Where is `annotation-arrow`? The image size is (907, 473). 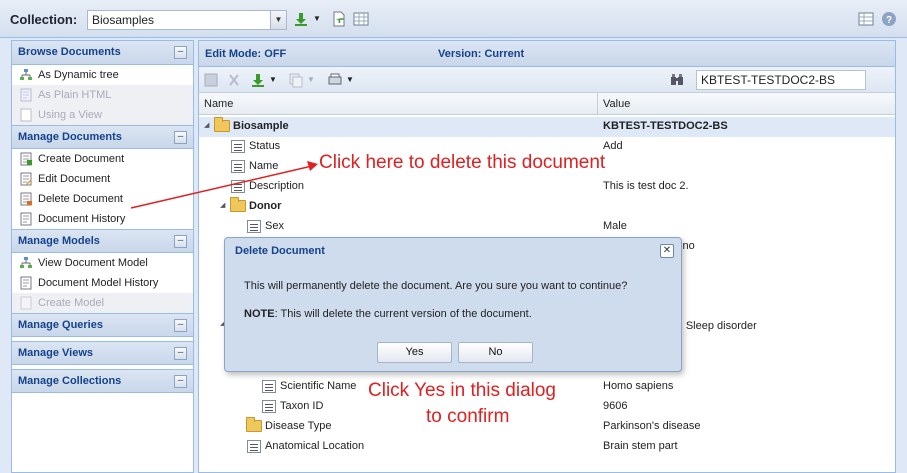
annotation-arrow is located at coordinates (224, 185).